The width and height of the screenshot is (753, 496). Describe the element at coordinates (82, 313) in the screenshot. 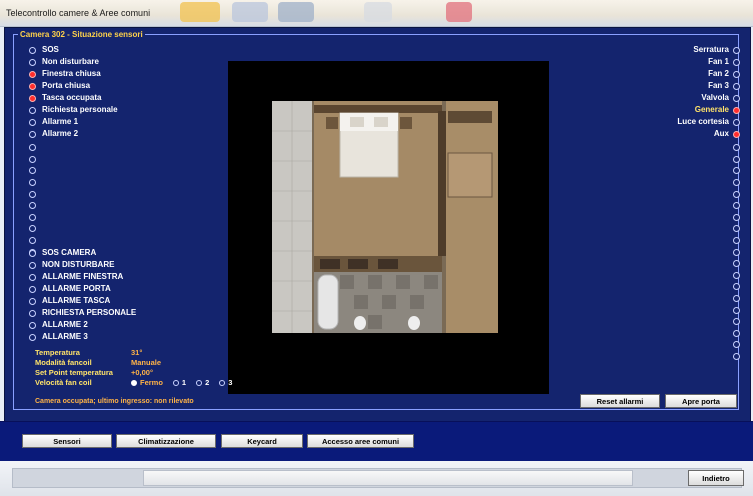

I see `alarm-row: RICHIESTA PERSONALE` at that location.